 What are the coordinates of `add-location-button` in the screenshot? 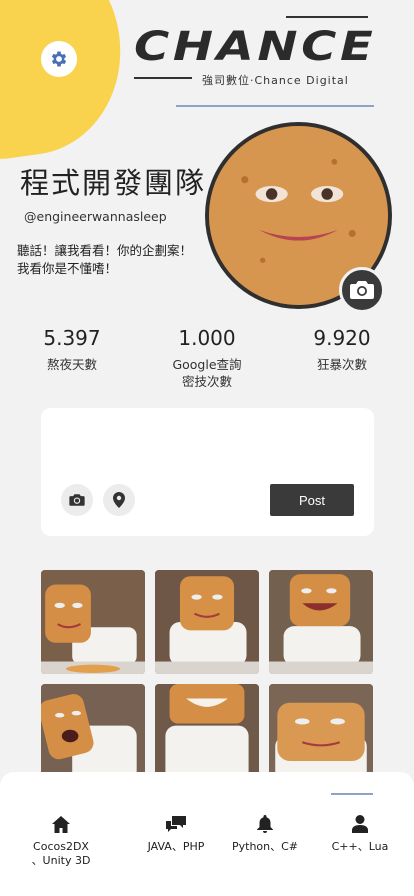 It's located at (119, 500).